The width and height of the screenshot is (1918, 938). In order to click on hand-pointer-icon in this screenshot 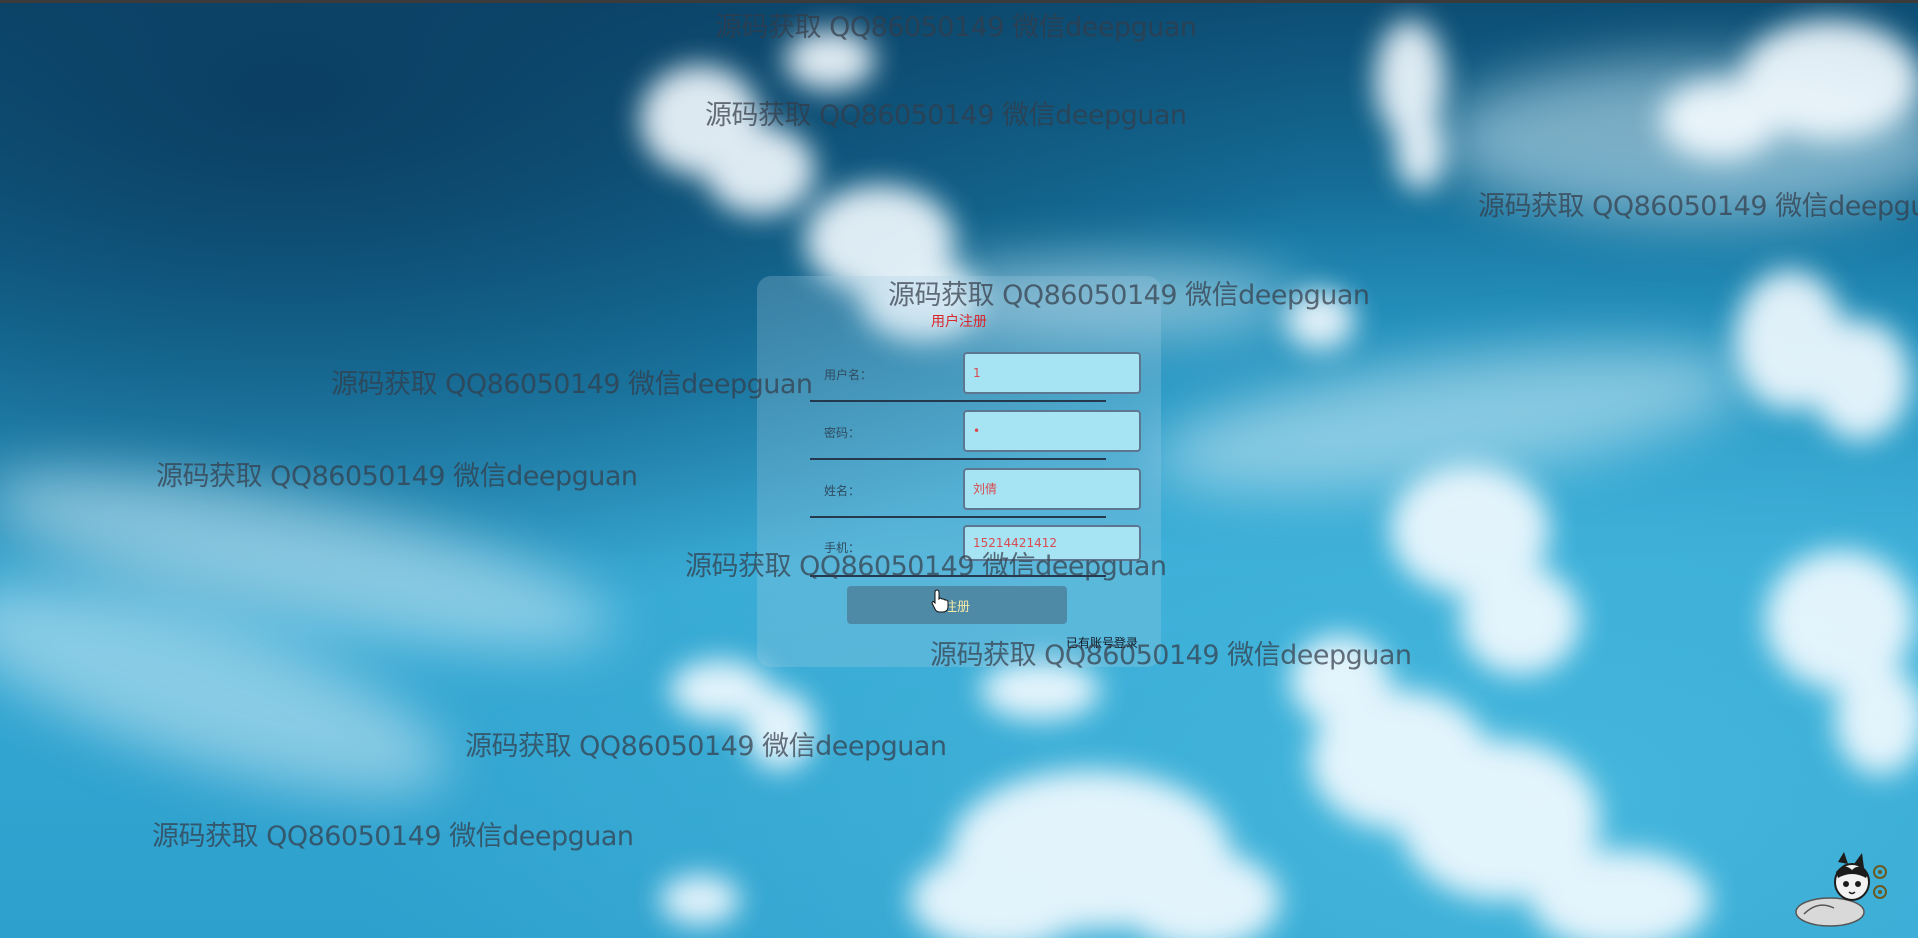, I will do `click(940, 601)`.